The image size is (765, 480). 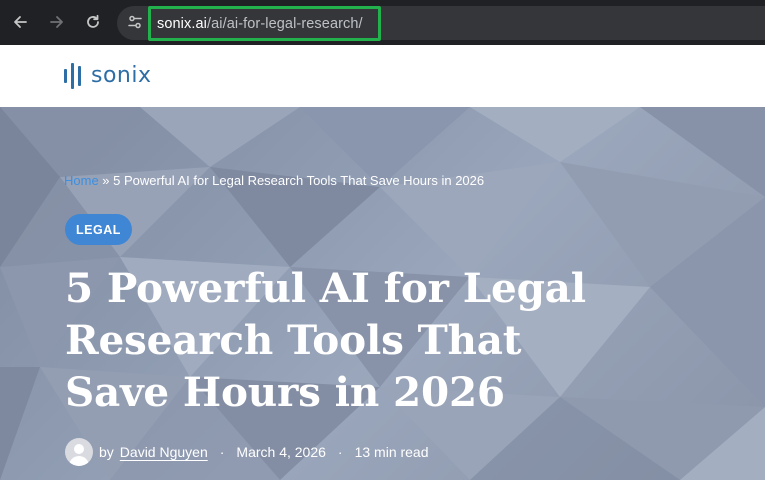 I want to click on url-text: sonix.ai/ai/ai-for-legal-research/, so click(x=260, y=24).